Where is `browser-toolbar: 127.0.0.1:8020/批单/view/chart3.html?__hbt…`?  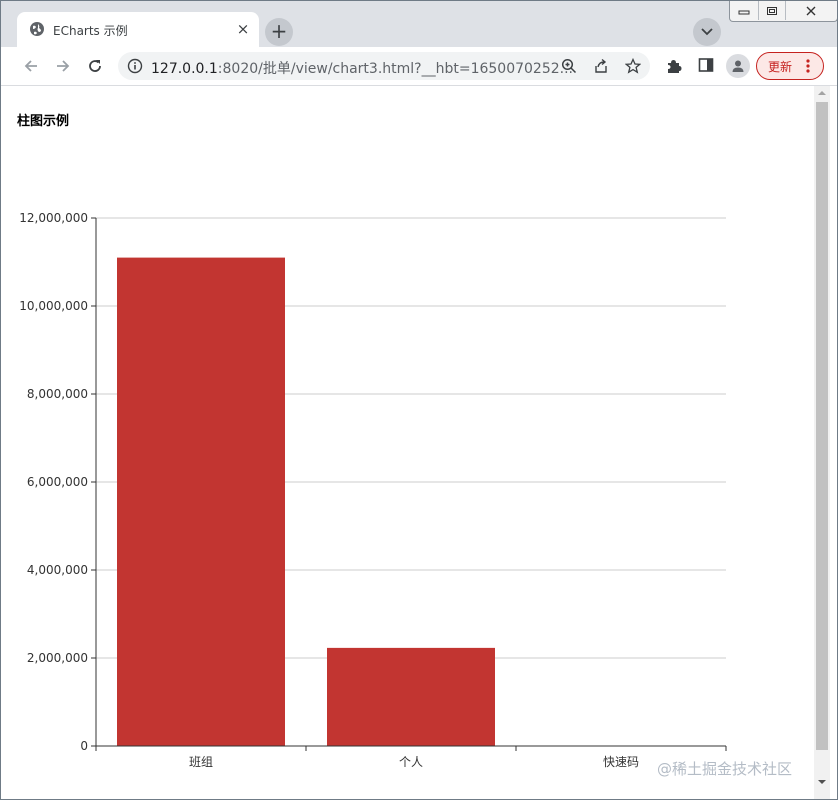
browser-toolbar: 127.0.0.1:8020/批单/view/chart3.html?__hbt… is located at coordinates (419, 66).